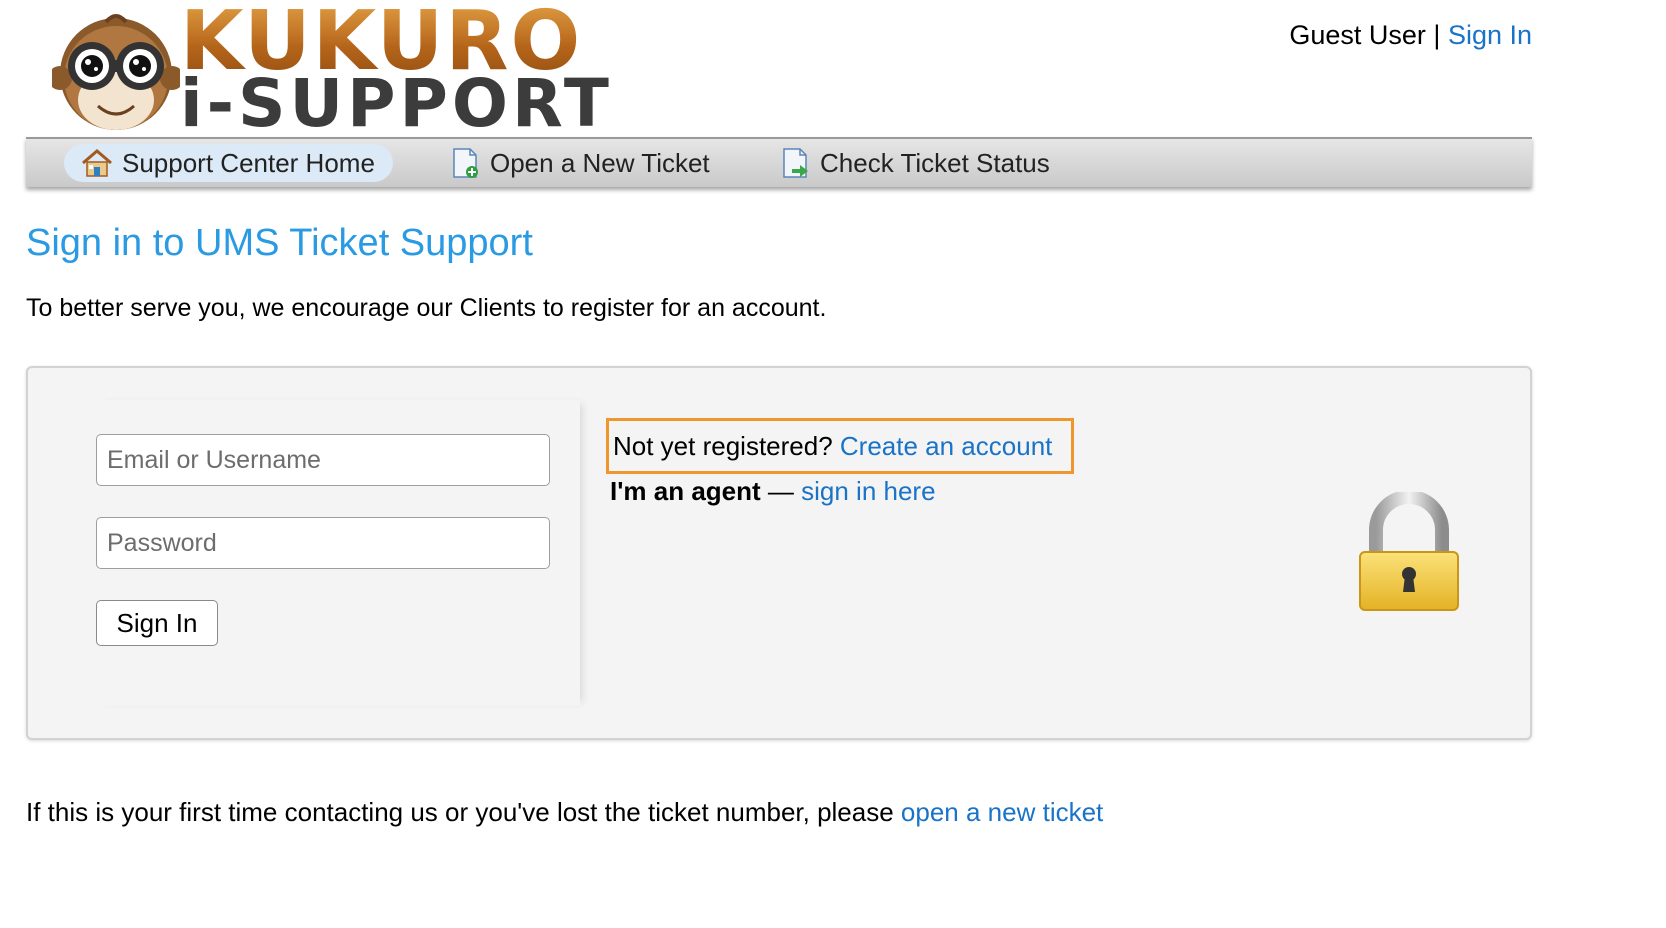  Describe the element at coordinates (935, 162) in the screenshot. I see `nav-label: Check Ticket Status` at that location.